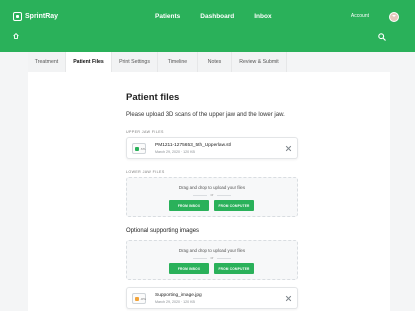  I want to click on optional-dropzone-text: Drag and drop to upload your files, so click(212, 250).